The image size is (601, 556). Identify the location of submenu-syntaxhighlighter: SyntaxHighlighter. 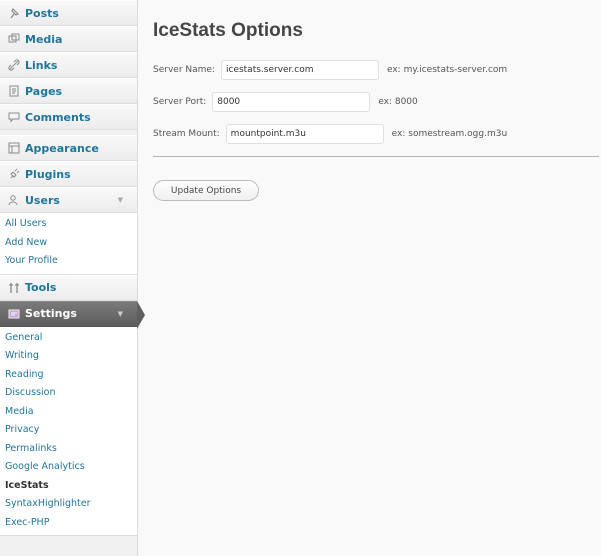
(68, 504).